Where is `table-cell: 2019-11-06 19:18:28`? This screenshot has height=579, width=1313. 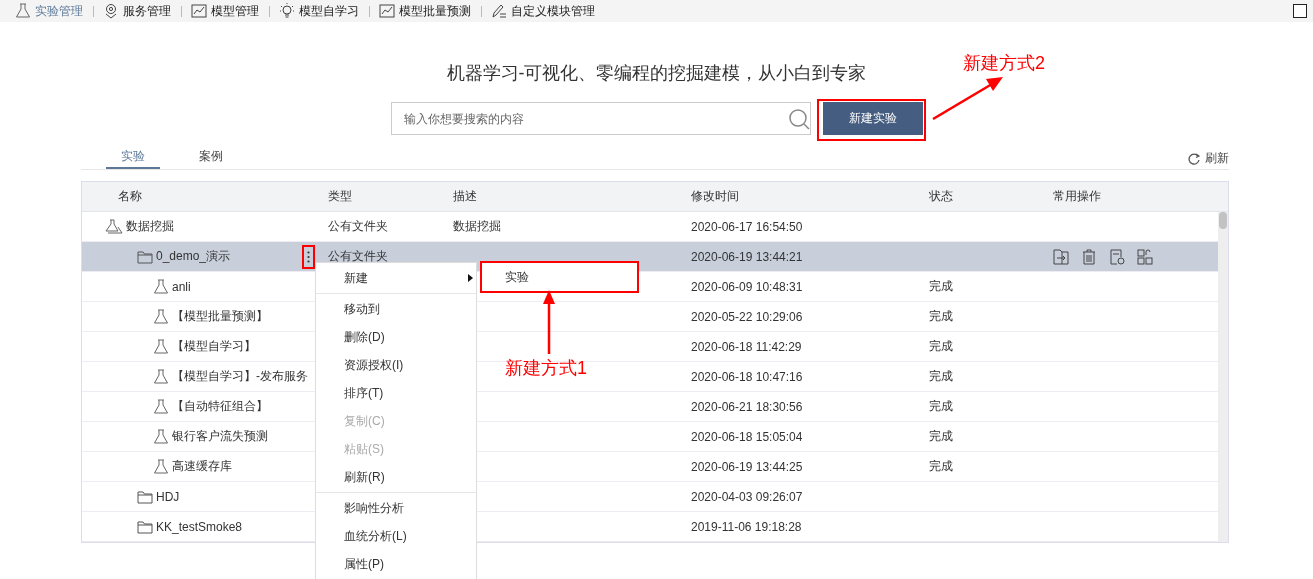
table-cell: 2019-11-06 19:18:28 is located at coordinates (746, 526).